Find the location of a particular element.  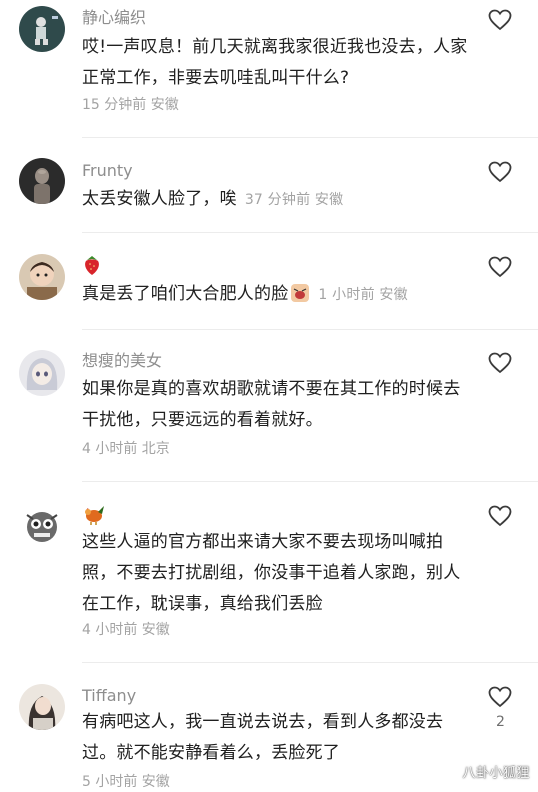

username: 静心编织 is located at coordinates (114, 18).